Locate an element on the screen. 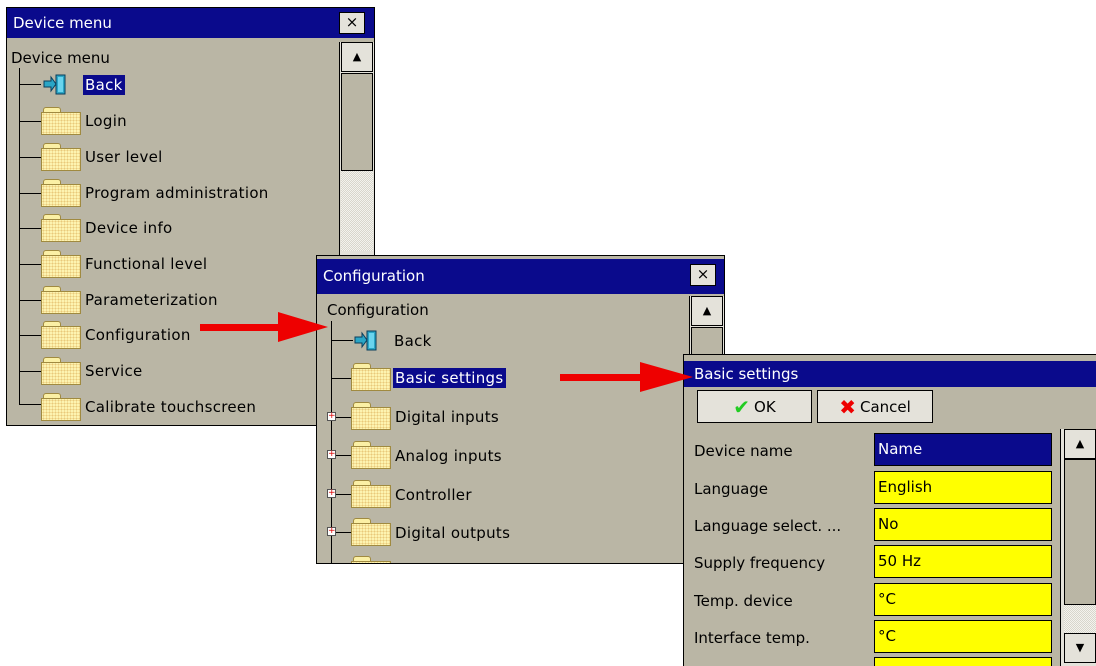 The image size is (1096, 666). temp-device-field: °C is located at coordinates (963, 599).